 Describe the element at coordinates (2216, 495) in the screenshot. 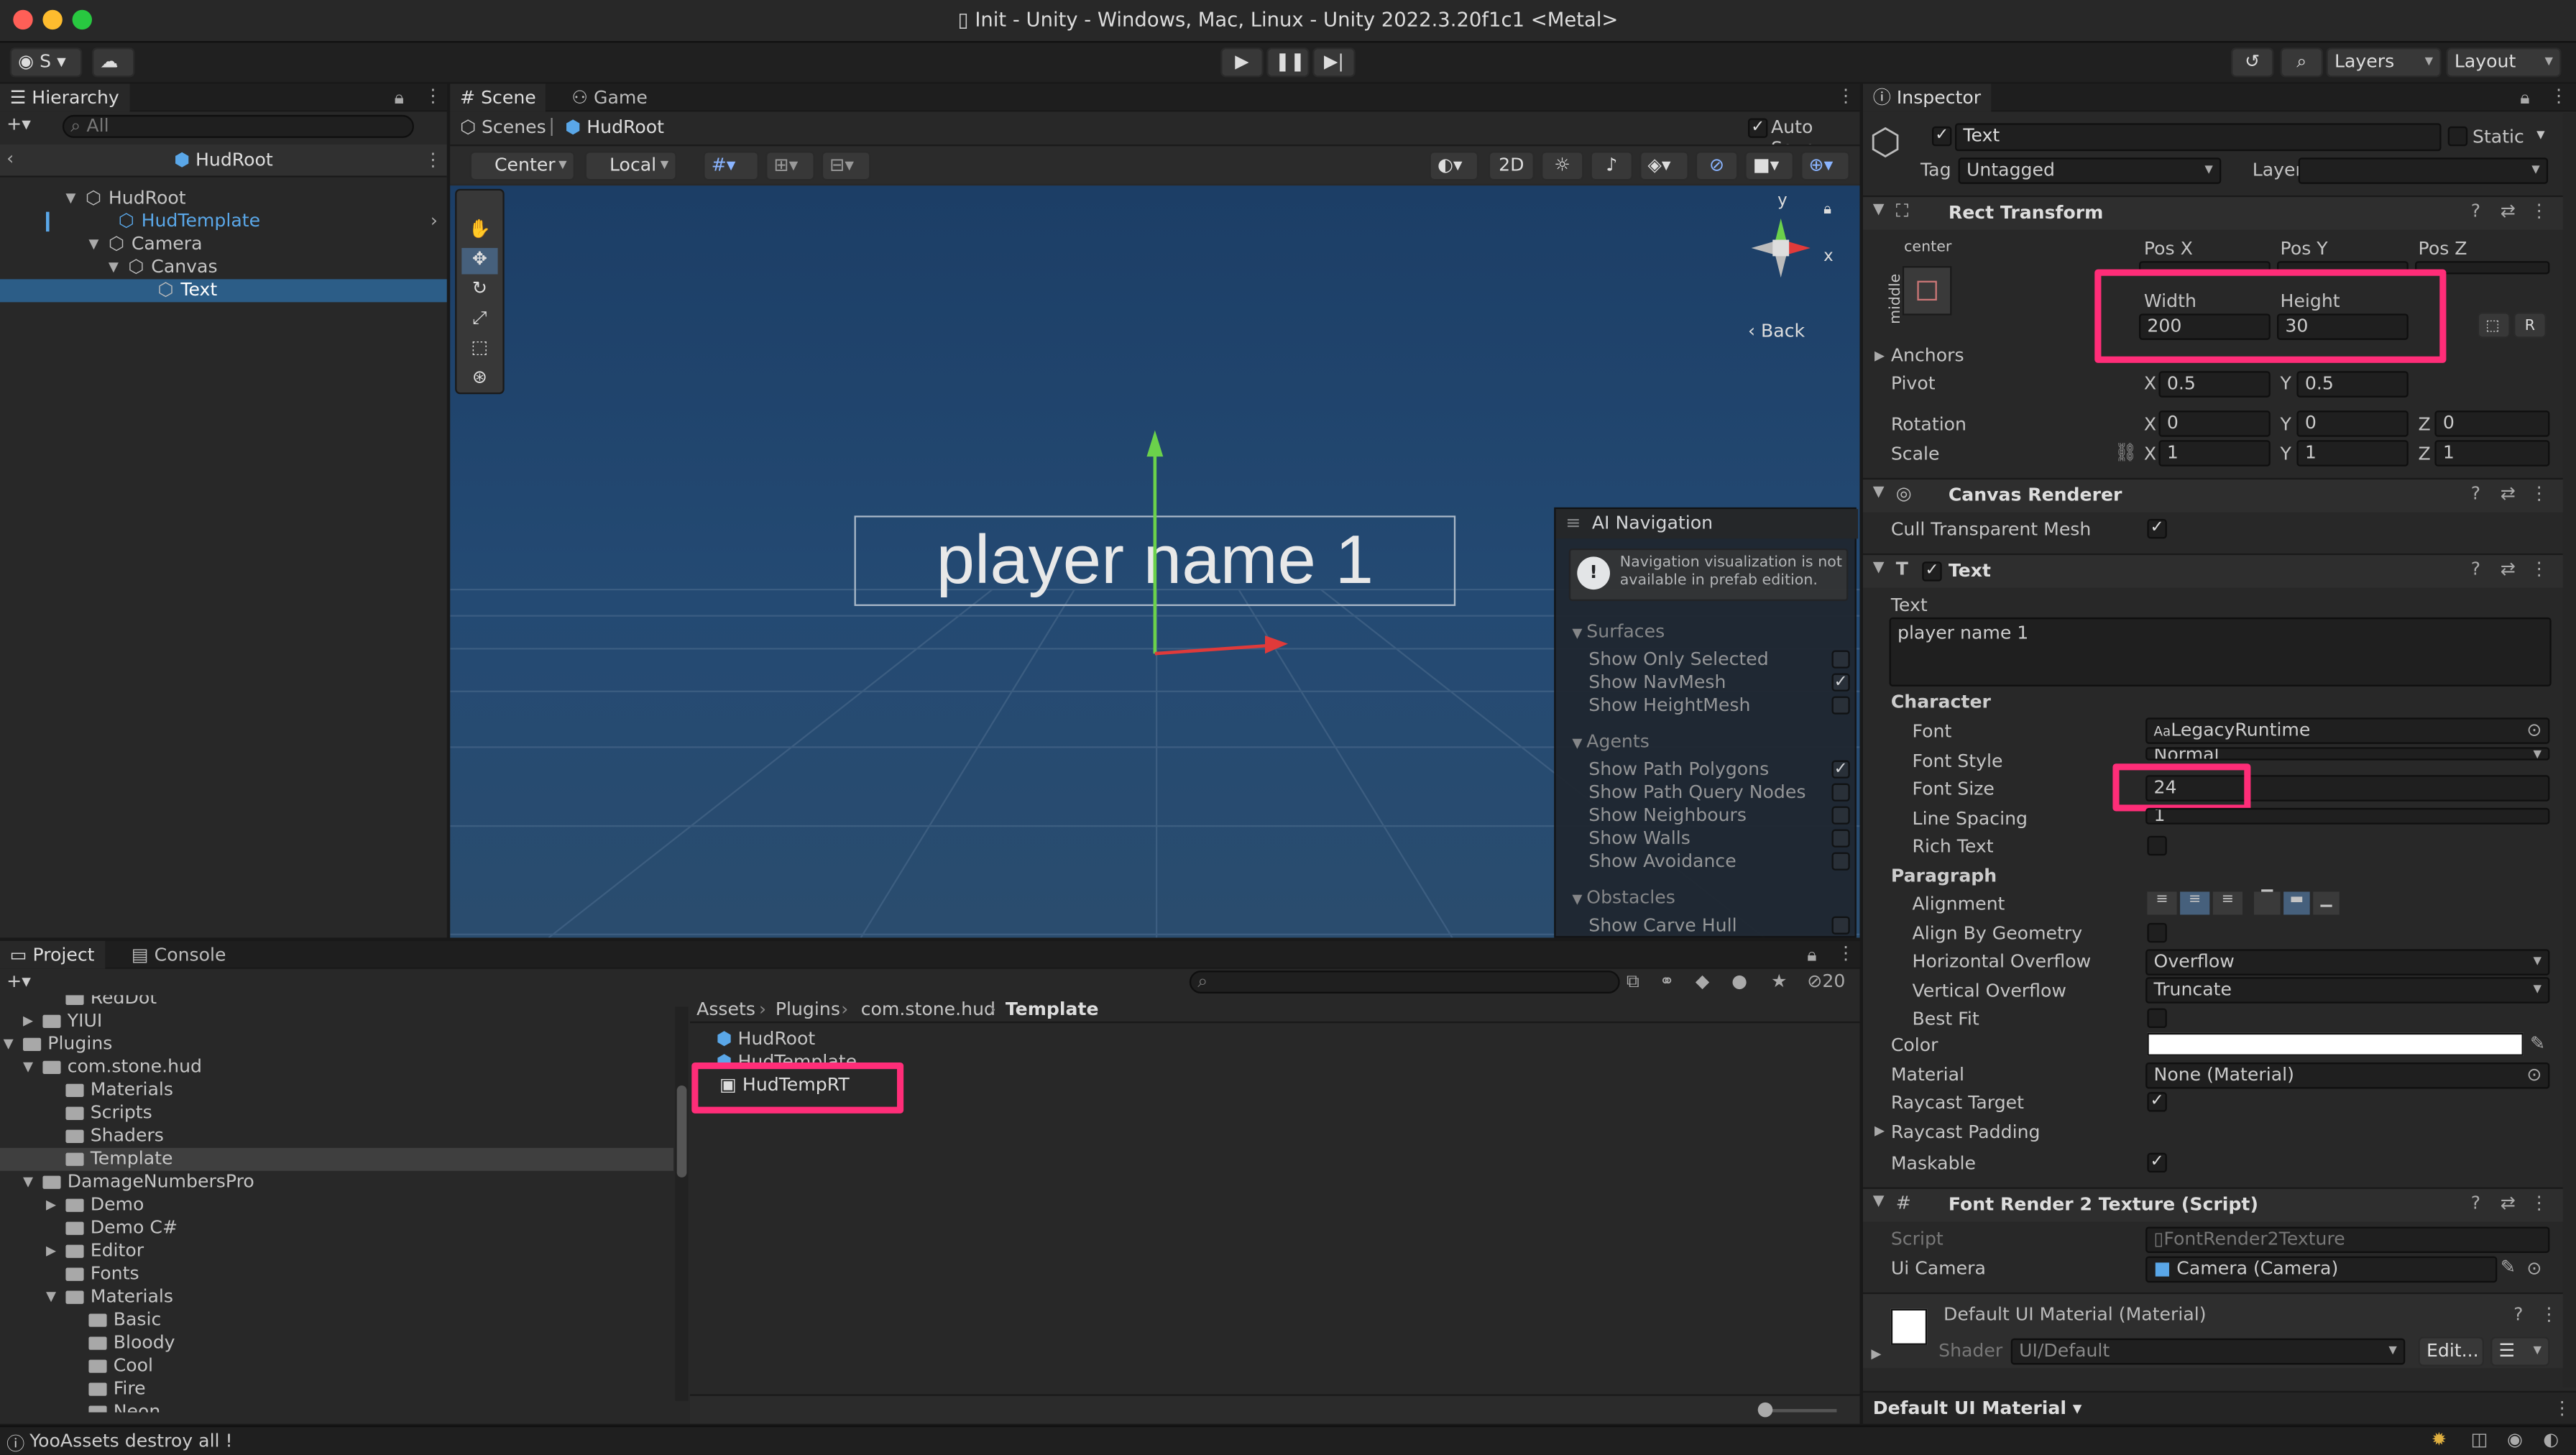

I see `canvas-renderer-header: ▼ ◎ Canvas Renderer ? ⇄ ⋮` at that location.